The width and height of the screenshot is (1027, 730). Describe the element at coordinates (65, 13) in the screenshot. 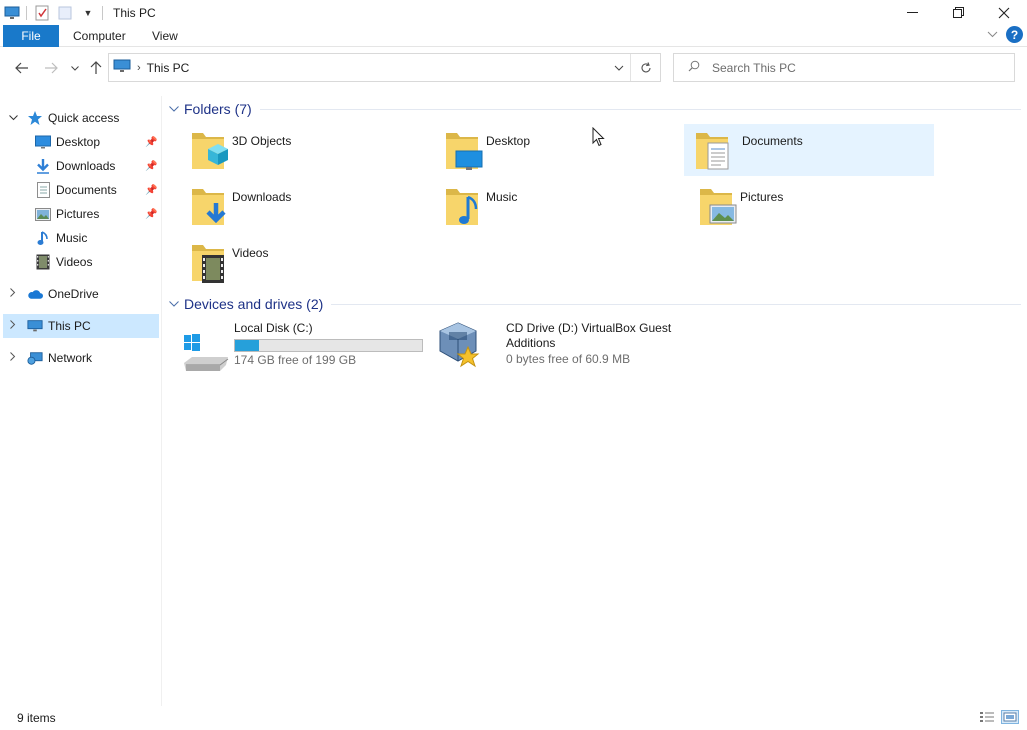

I see `new-folder-icon` at that location.